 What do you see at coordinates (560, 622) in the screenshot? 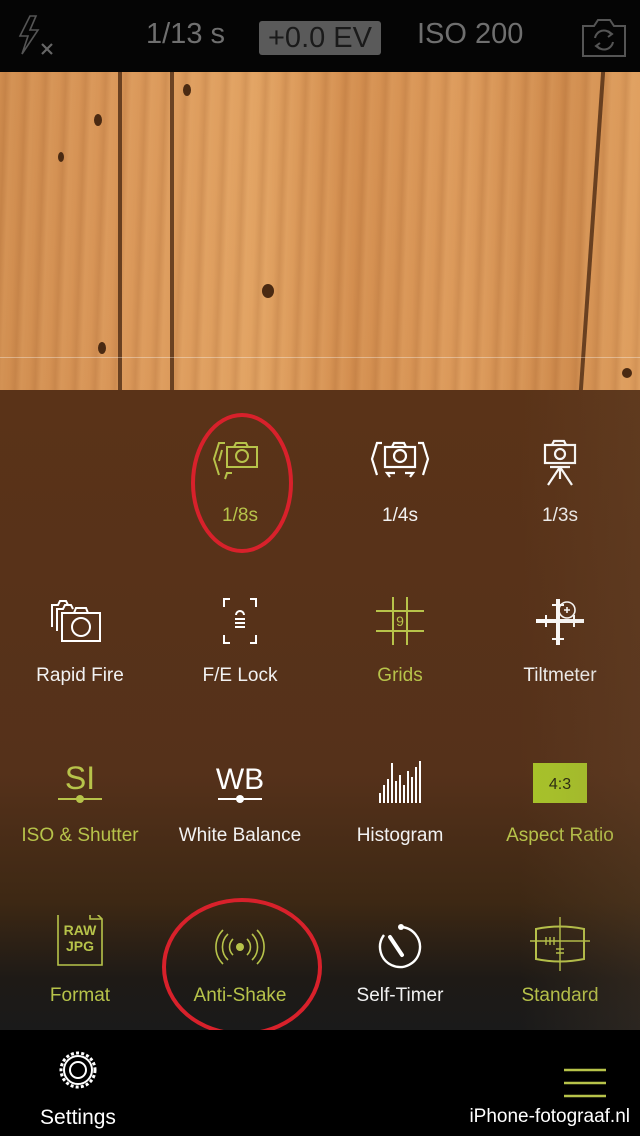
I see `tiltmeter-icon` at bounding box center [560, 622].